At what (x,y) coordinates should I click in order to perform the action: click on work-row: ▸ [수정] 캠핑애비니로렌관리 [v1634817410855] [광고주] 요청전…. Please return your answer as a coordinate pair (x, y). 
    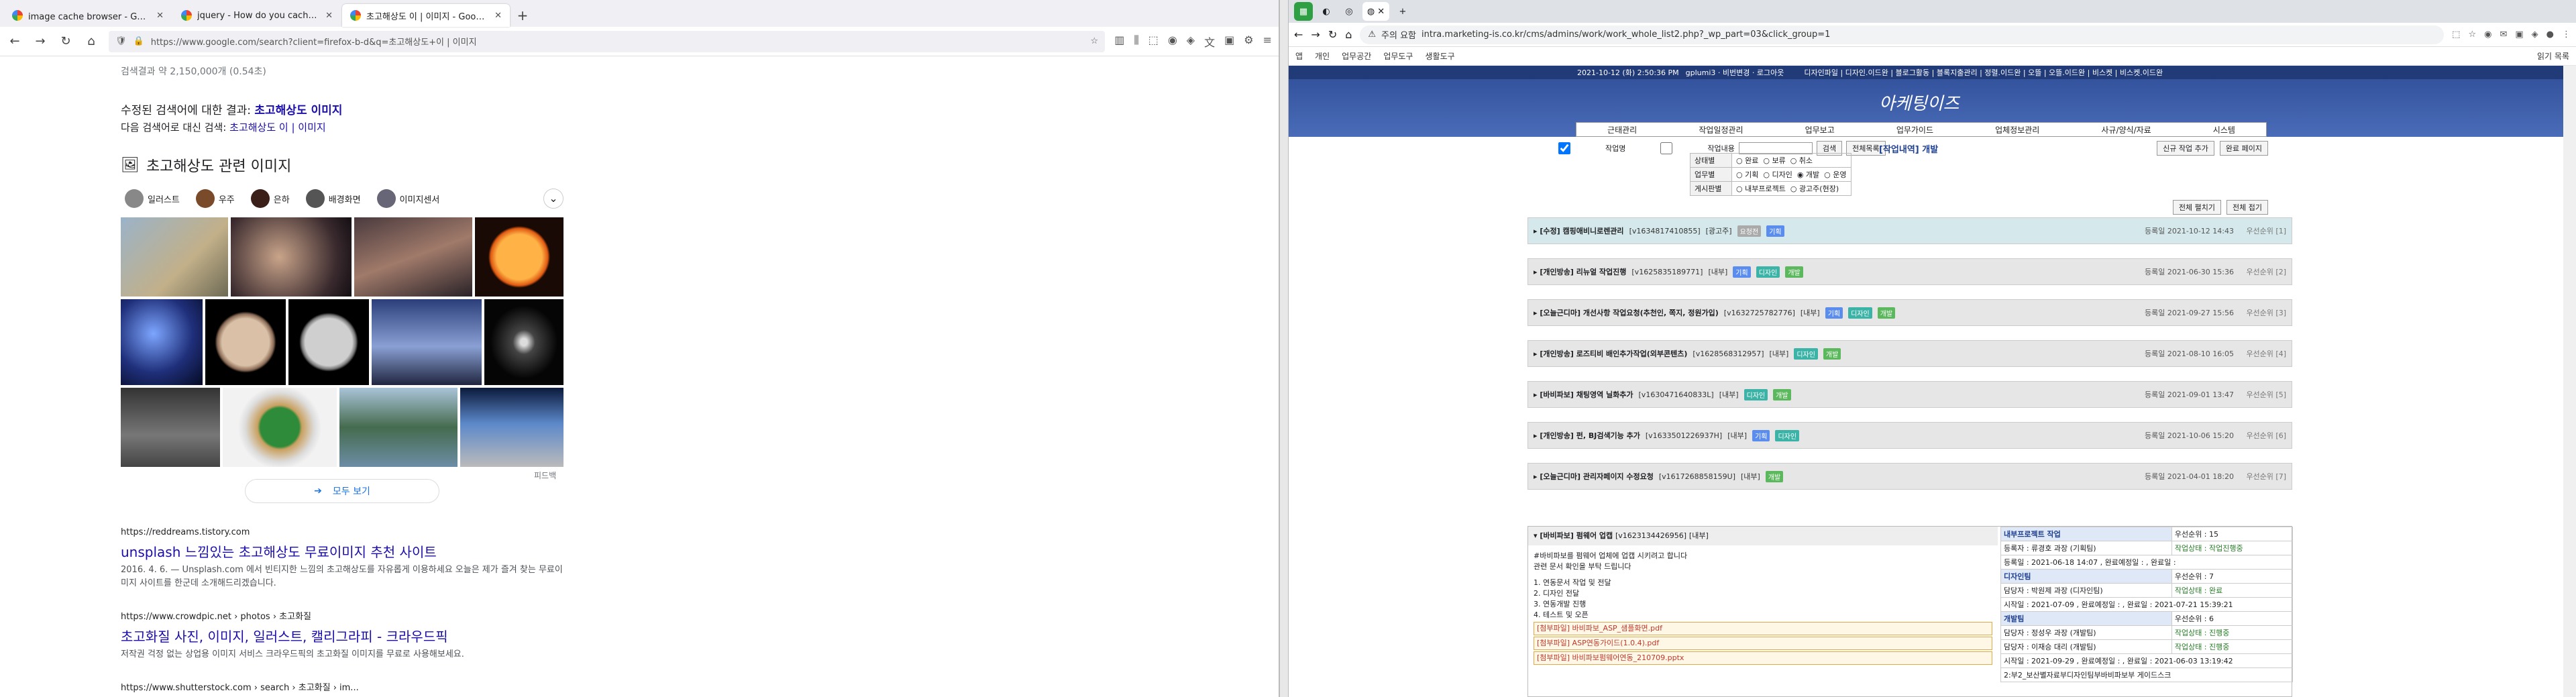
    Looking at the image, I should click on (1909, 230).